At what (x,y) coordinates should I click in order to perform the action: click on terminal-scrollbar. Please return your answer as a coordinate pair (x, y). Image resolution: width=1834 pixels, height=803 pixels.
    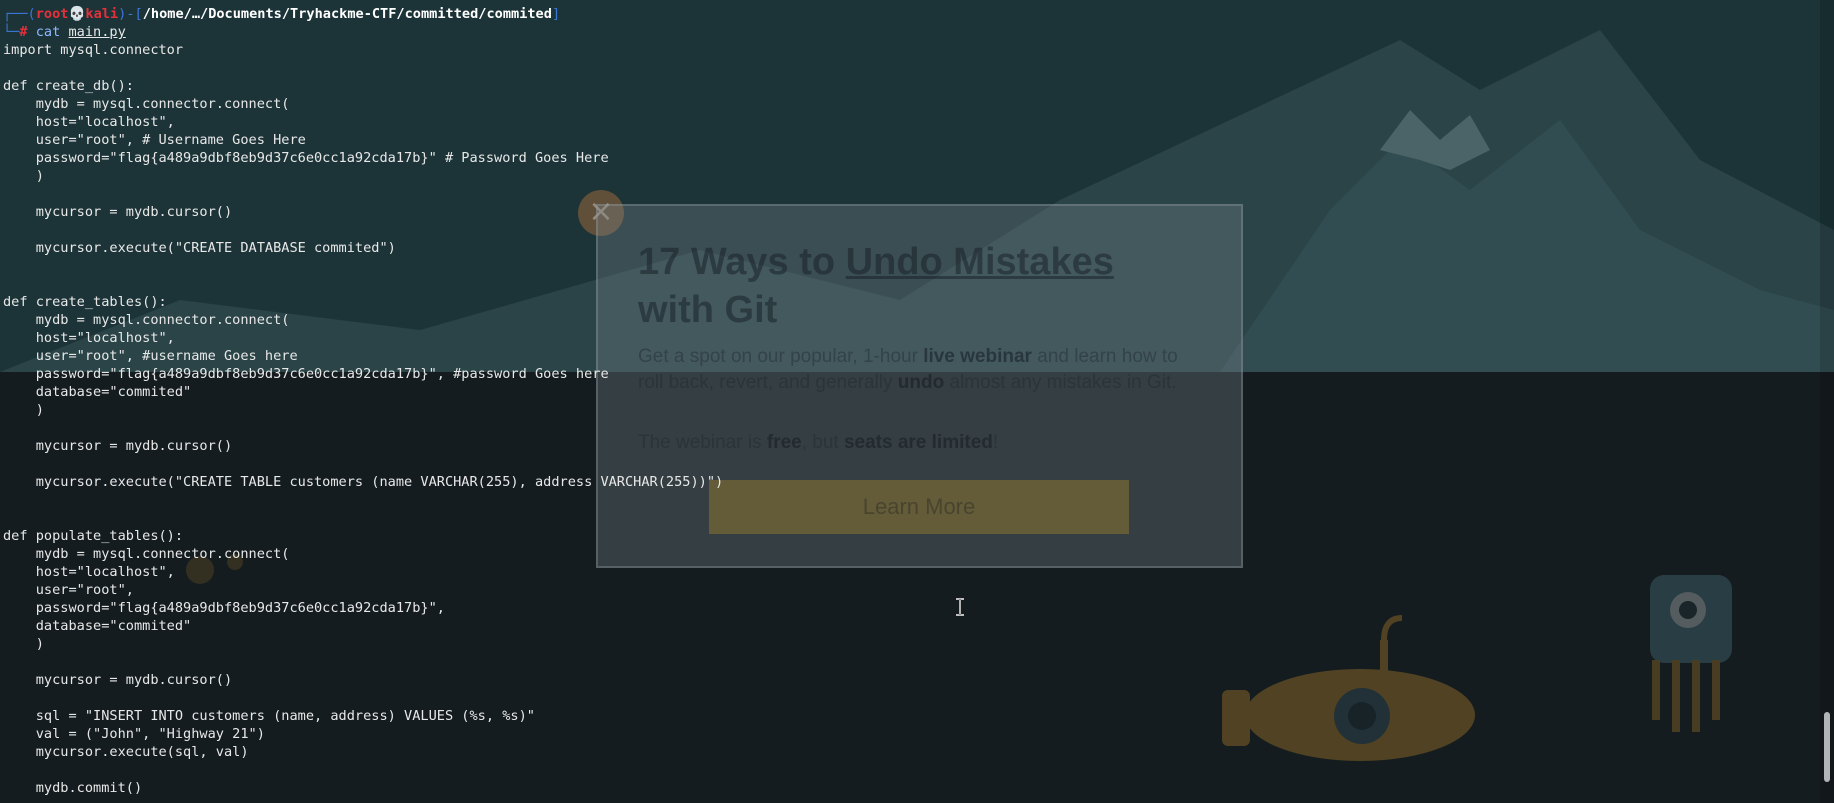
    Looking at the image, I should click on (1827, 401).